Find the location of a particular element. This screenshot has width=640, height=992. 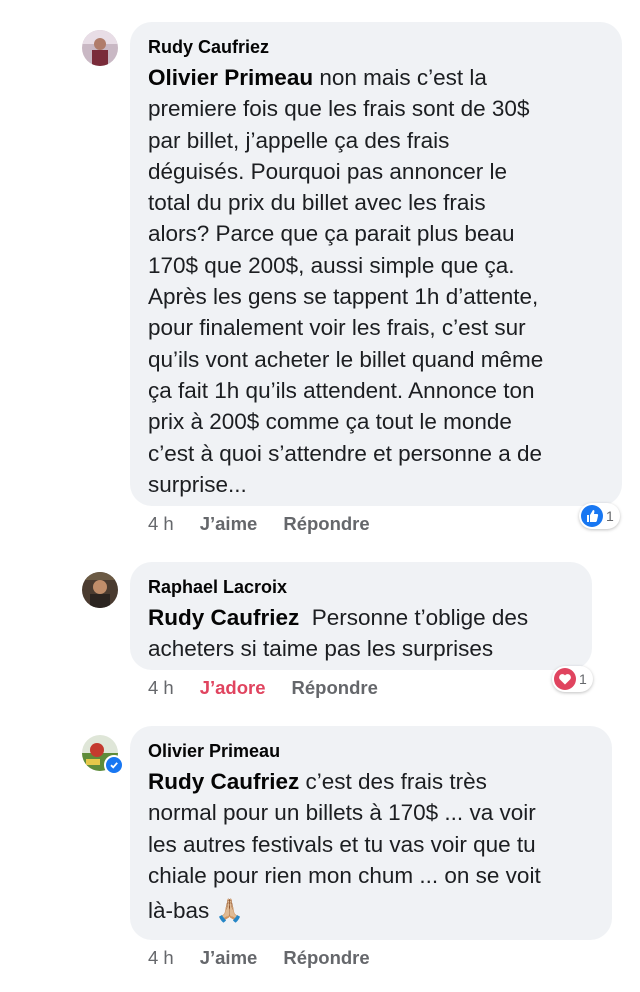

comment-author: Raphael Lacroix is located at coordinates (361, 587).